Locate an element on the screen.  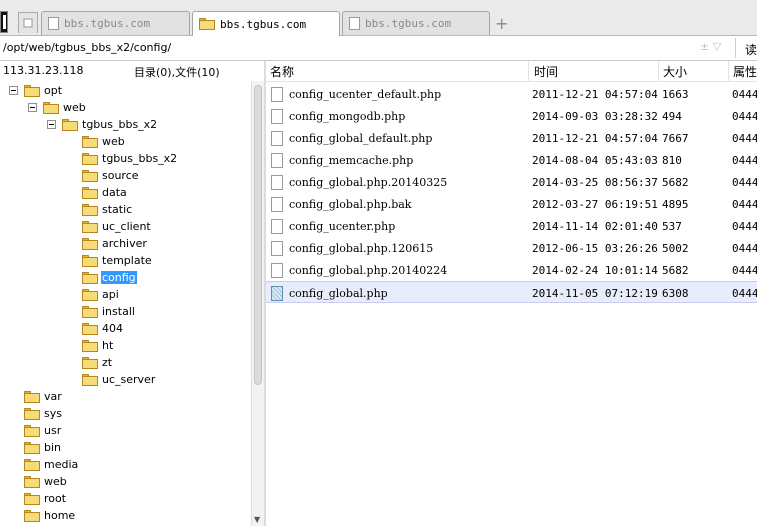
file-name: config_global.php.bak is located at coordinates (350, 204).